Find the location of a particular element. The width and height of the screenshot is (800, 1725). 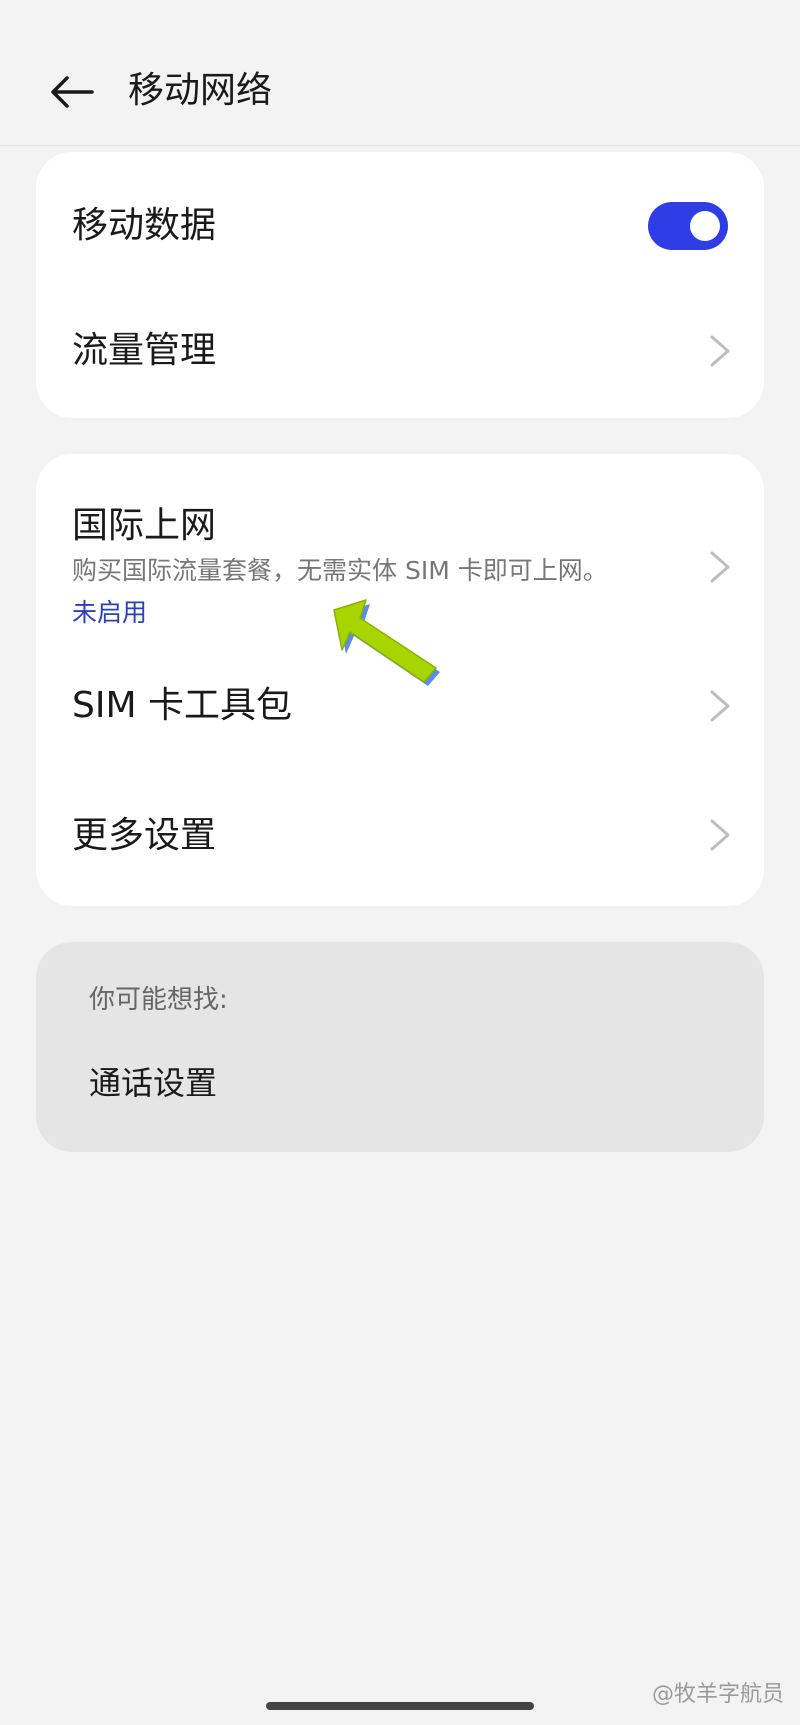

more-settings-label: 更多设置 is located at coordinates (144, 835).